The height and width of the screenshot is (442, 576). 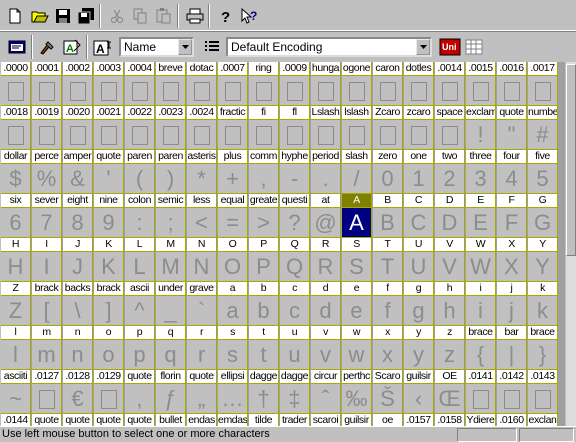 I want to click on open-file-button, so click(x=40, y=16).